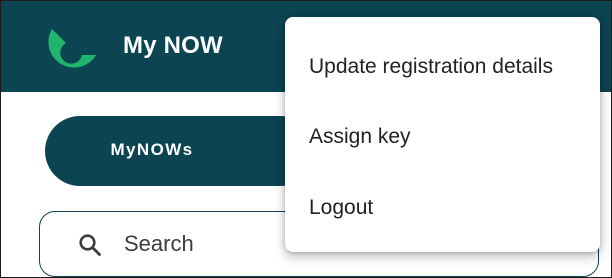  I want to click on menu-item-assign-key: Assign key, so click(360, 137).